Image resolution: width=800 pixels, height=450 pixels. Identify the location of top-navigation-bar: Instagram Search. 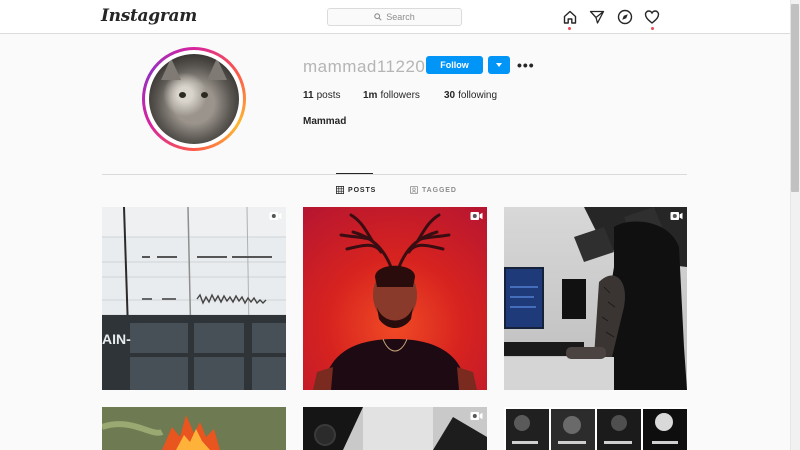
(395, 17).